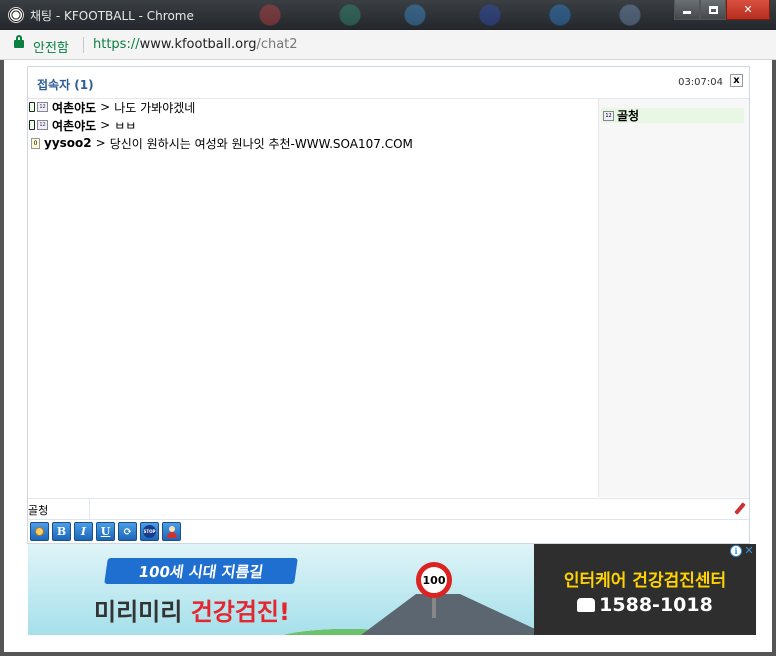 The width and height of the screenshot is (776, 656). I want to click on url-path: /chat2, so click(277, 44).